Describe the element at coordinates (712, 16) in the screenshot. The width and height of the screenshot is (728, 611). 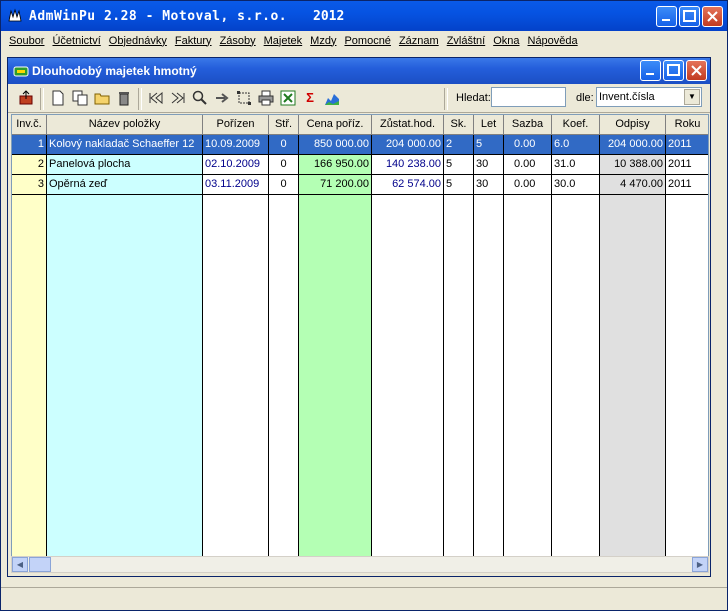
I see `close-button` at that location.